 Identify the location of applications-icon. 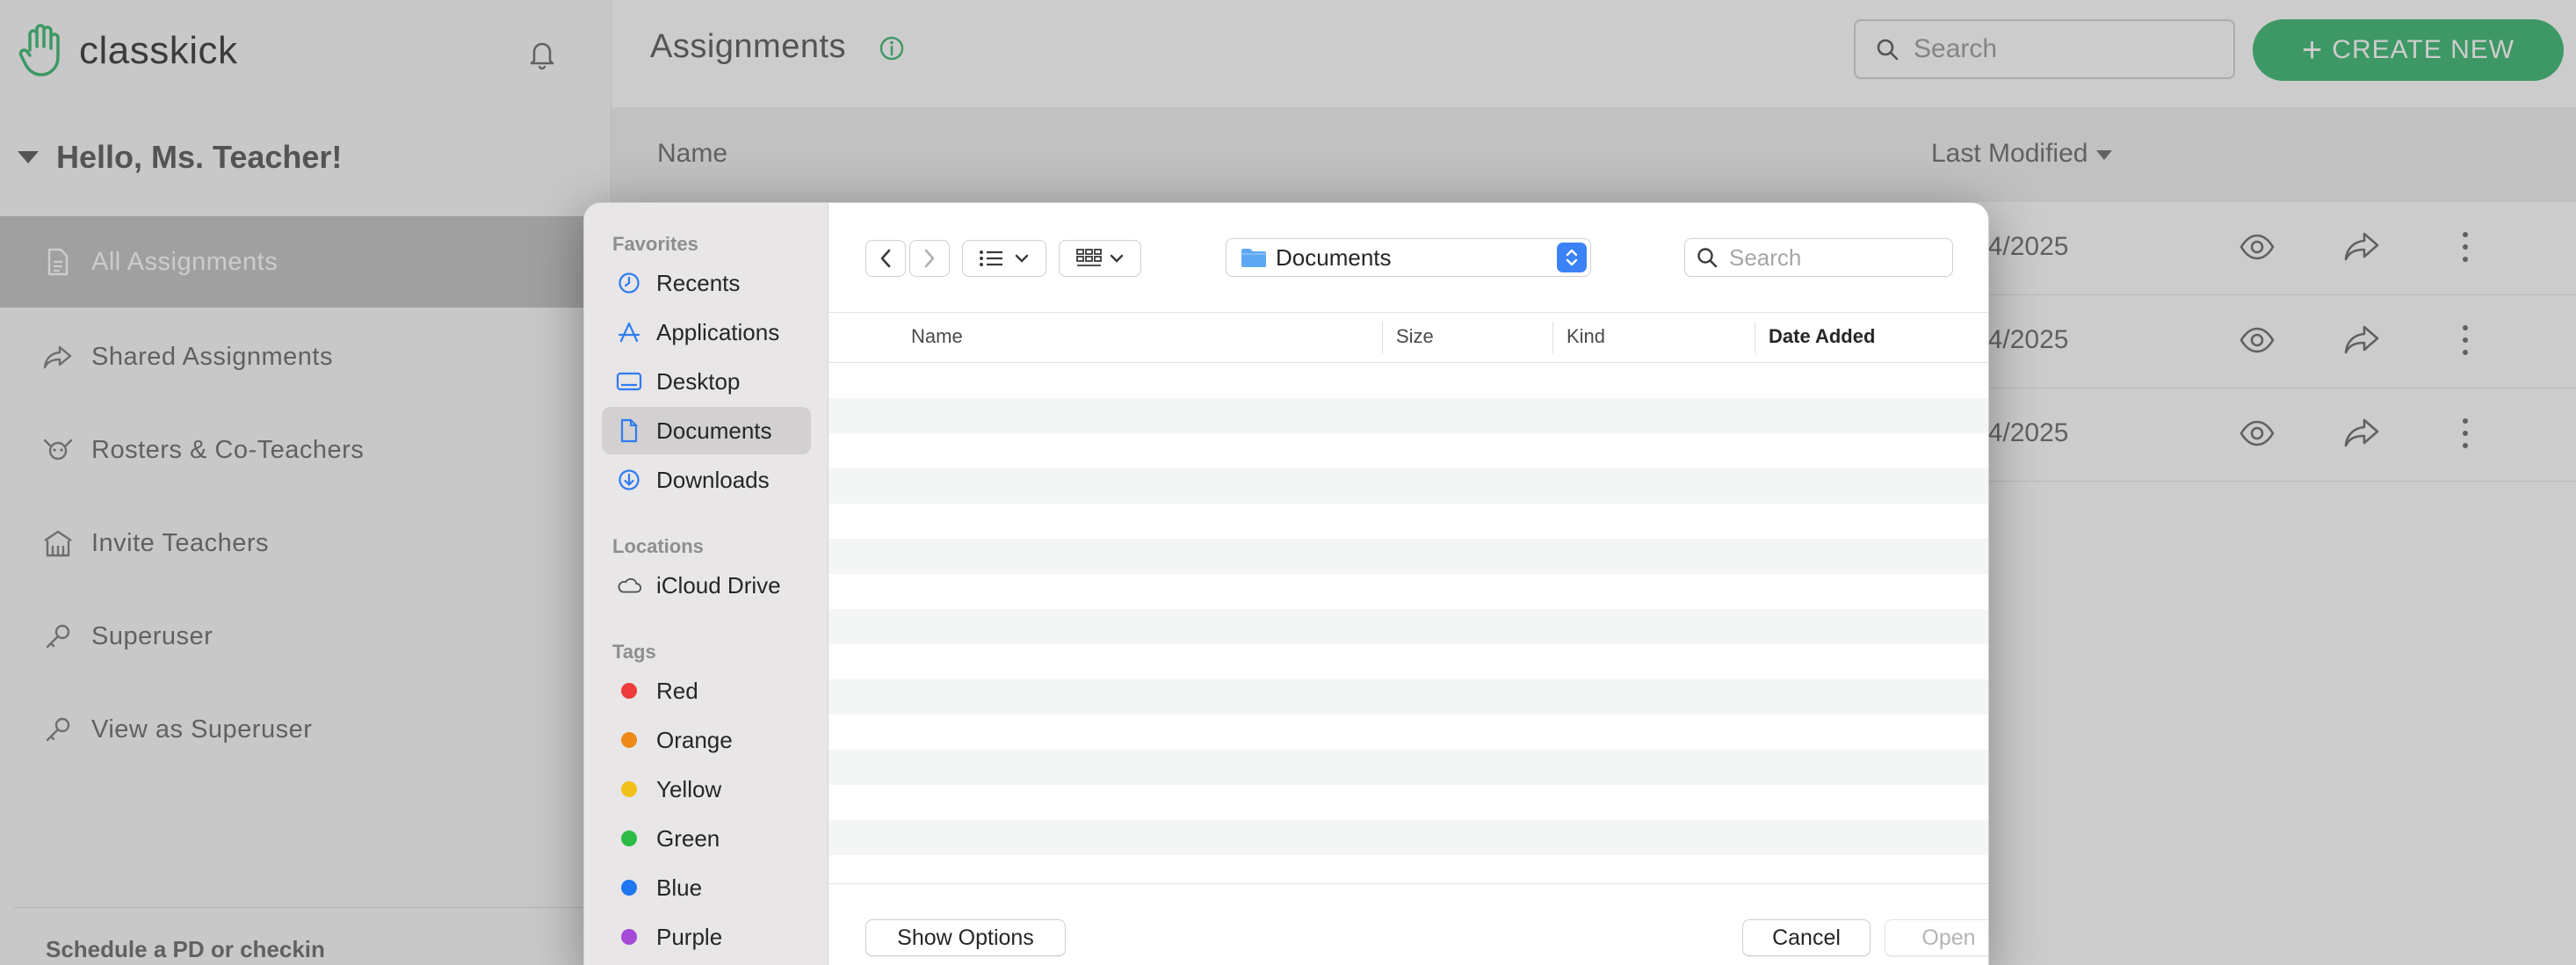
(629, 332).